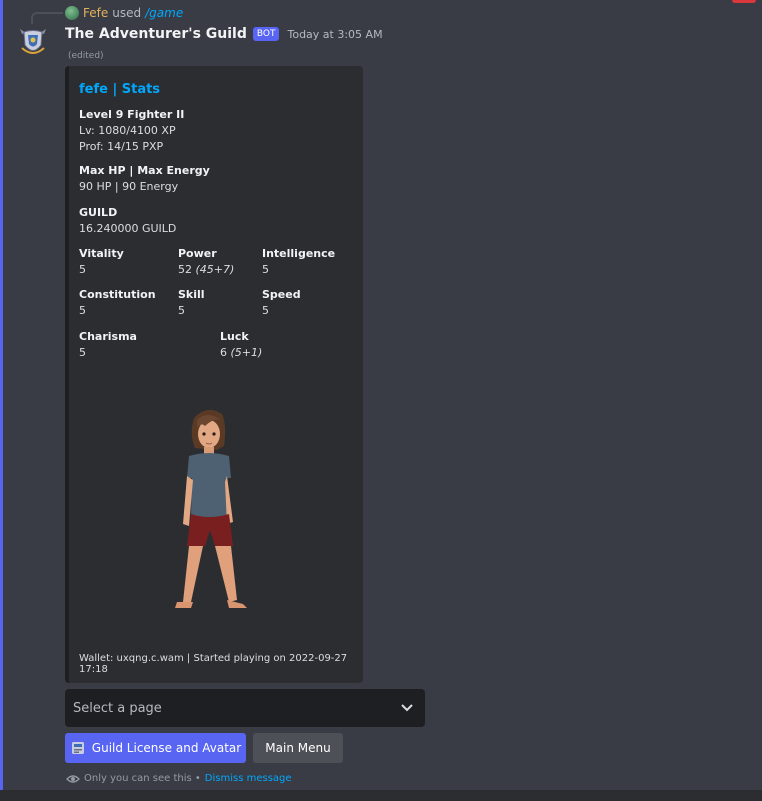 Image resolution: width=762 pixels, height=801 pixels. Describe the element at coordinates (191, 303) in the screenshot. I see `stat-skill: Skill 5` at that location.